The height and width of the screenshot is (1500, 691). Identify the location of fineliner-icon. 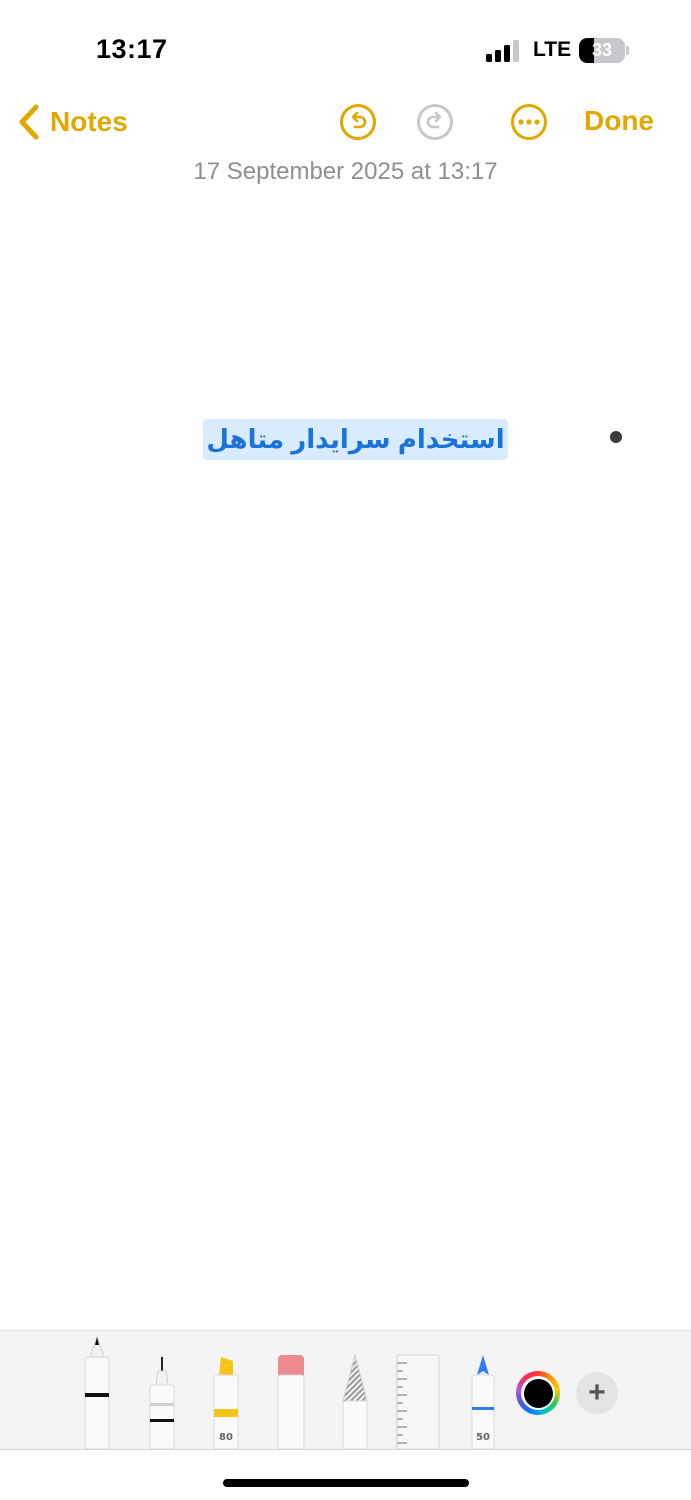
(162, 1403).